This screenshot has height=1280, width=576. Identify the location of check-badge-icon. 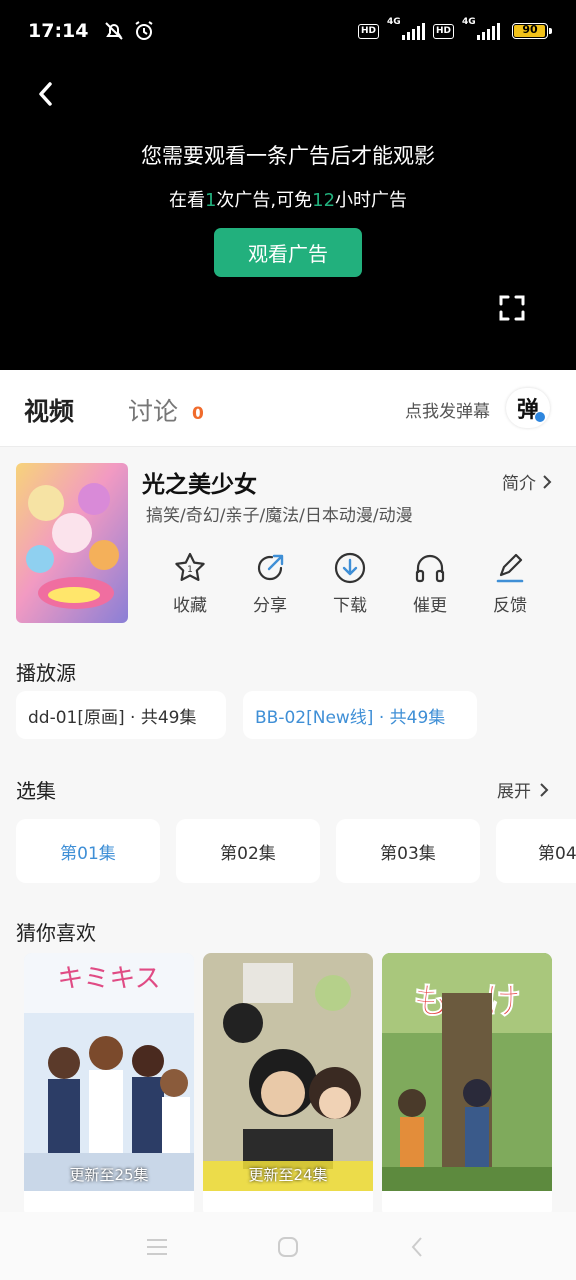
(540, 417).